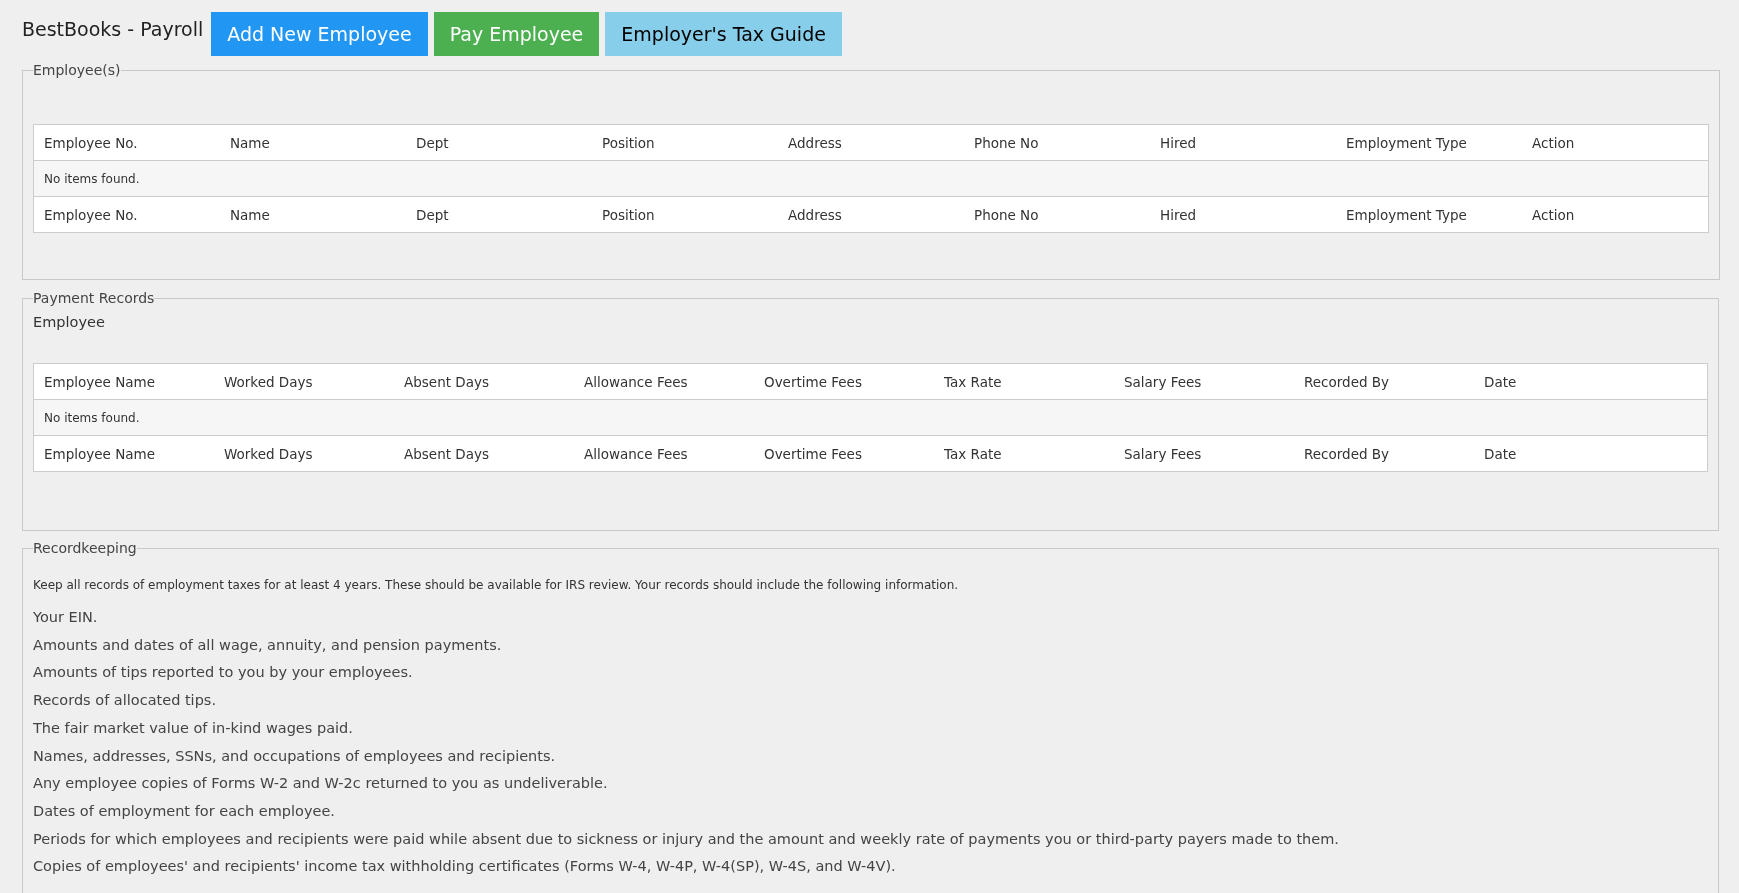  I want to click on column-header: Hired, so click(1178, 142).